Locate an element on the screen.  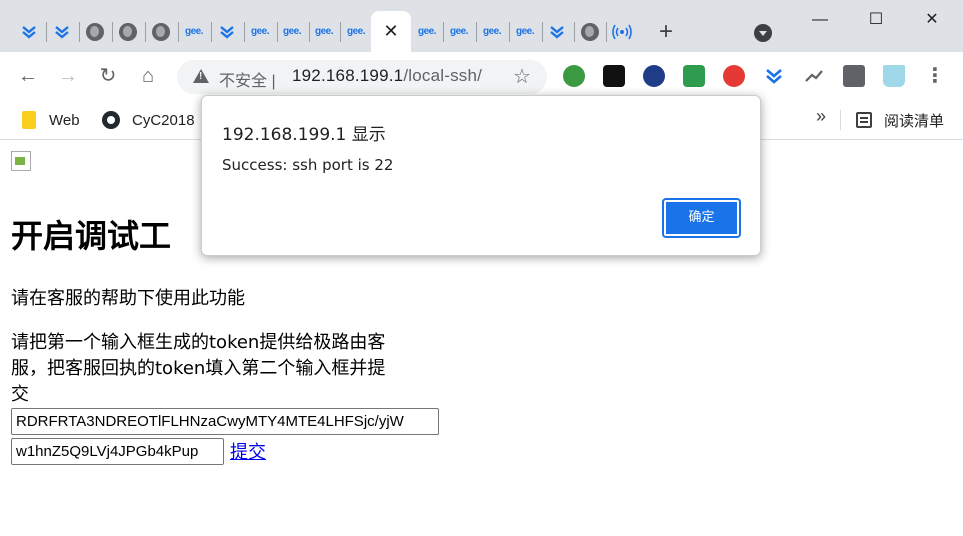
broken-image-icon is located at coordinates (21, 161).